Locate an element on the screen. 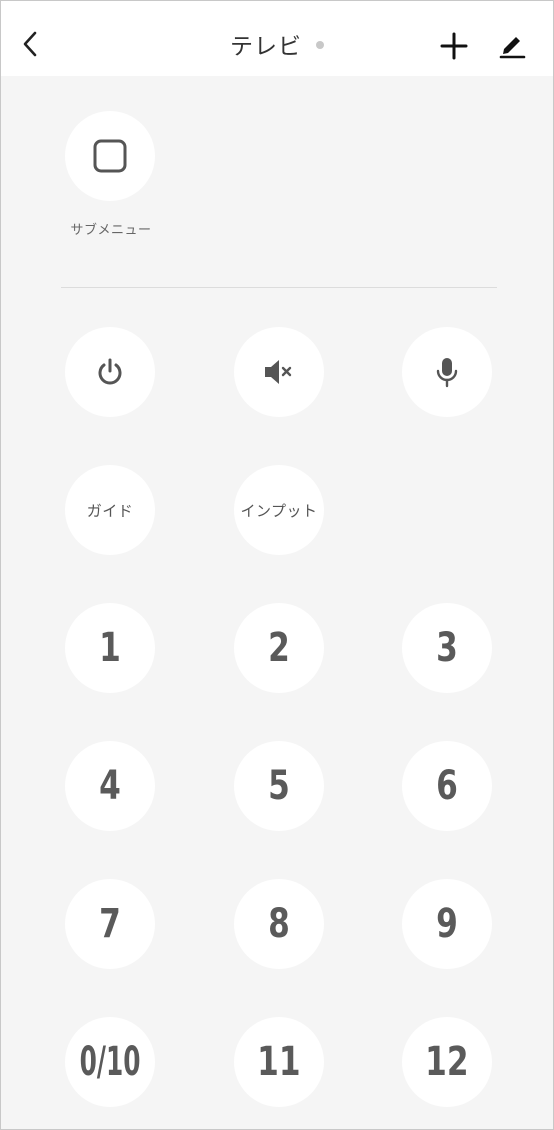  power-button is located at coordinates (110, 372).